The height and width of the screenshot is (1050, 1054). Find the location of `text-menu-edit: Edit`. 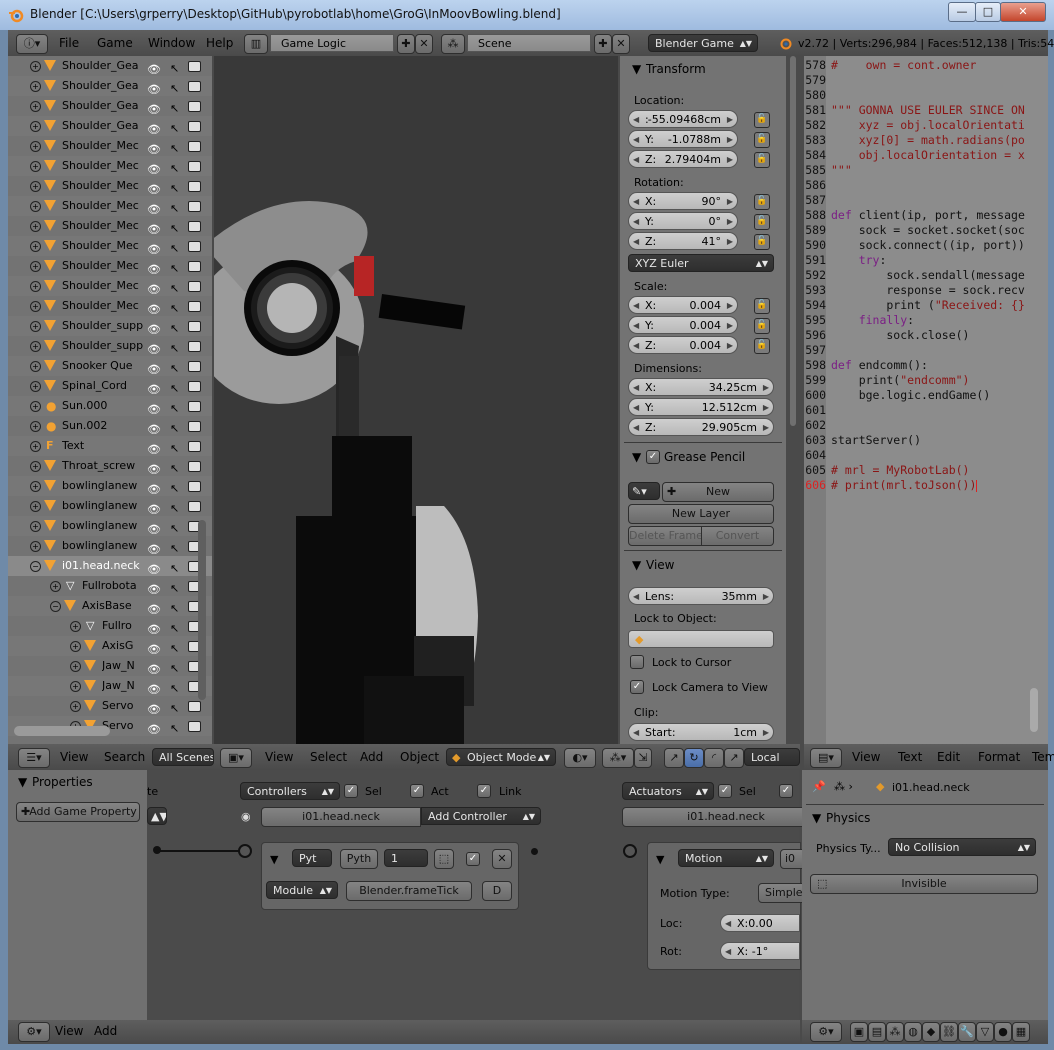

text-menu-edit: Edit is located at coordinates (948, 757).